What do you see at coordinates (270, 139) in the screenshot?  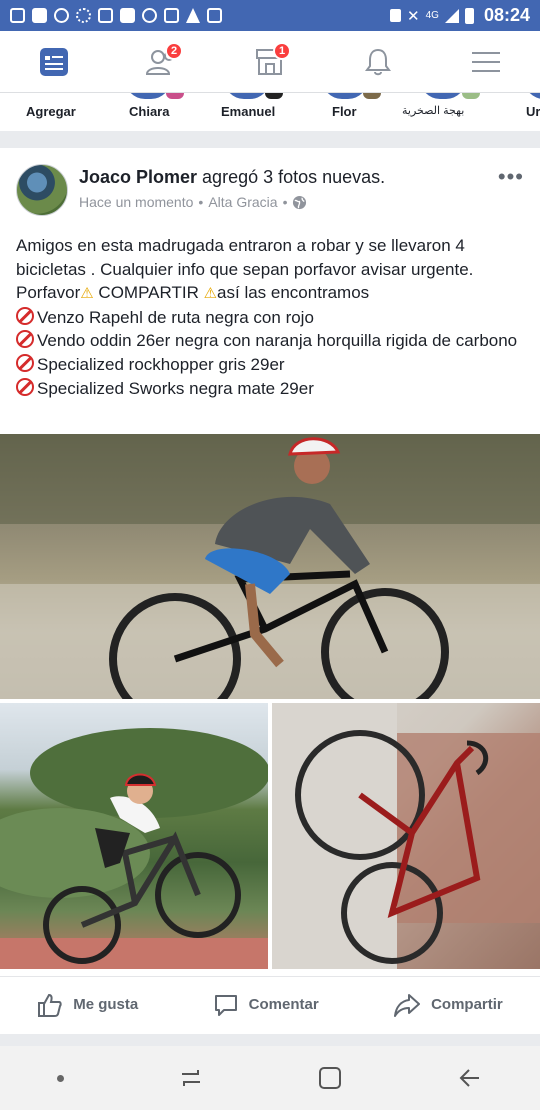 I see `feed-separator` at bounding box center [270, 139].